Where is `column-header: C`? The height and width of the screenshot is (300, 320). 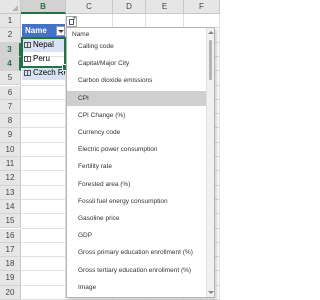 column-header: C is located at coordinates (89, 7).